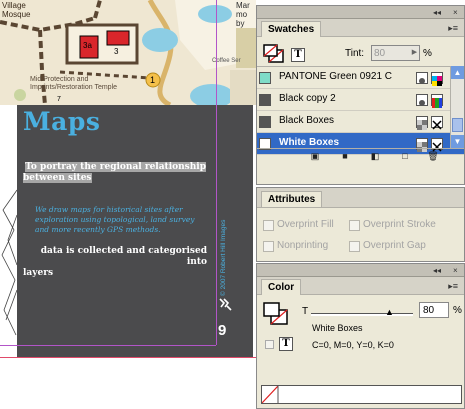 The width and height of the screenshot is (465, 409). Describe the element at coordinates (303, 245) in the screenshot. I see `nonprinting-label: Nonprinting` at that location.